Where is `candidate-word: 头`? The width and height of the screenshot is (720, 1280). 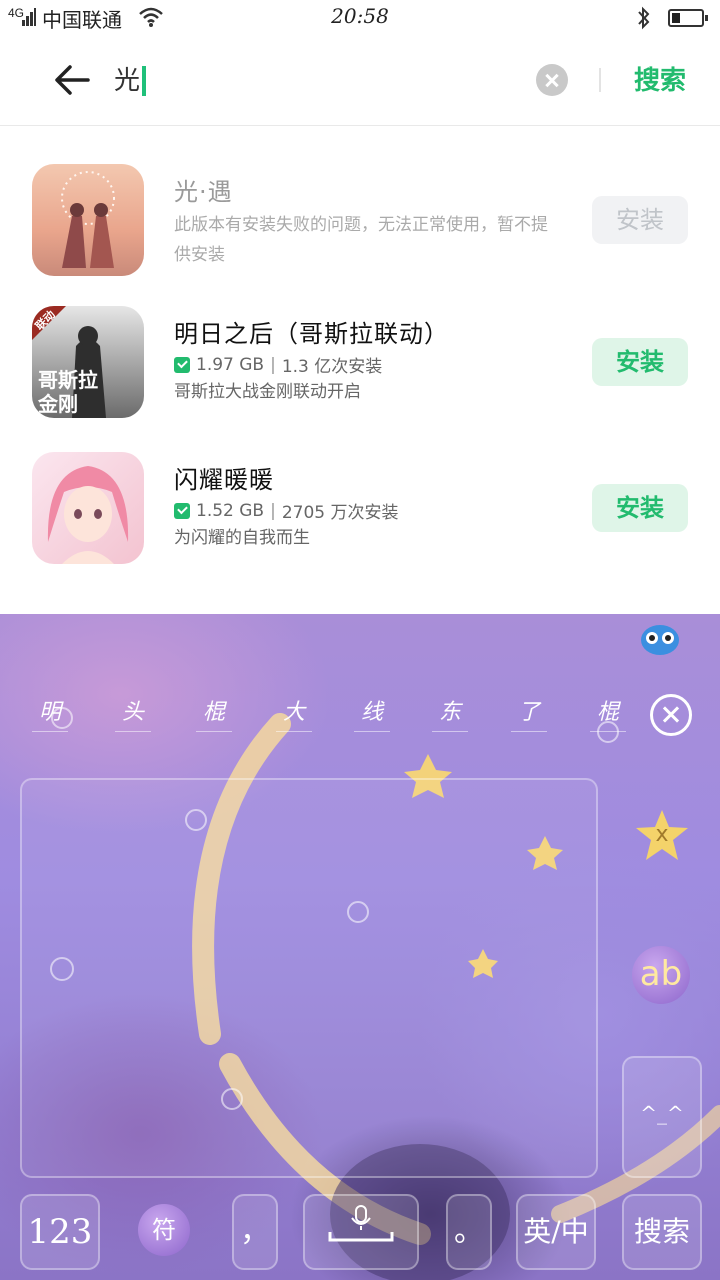 candidate-word: 头 is located at coordinates (133, 713).